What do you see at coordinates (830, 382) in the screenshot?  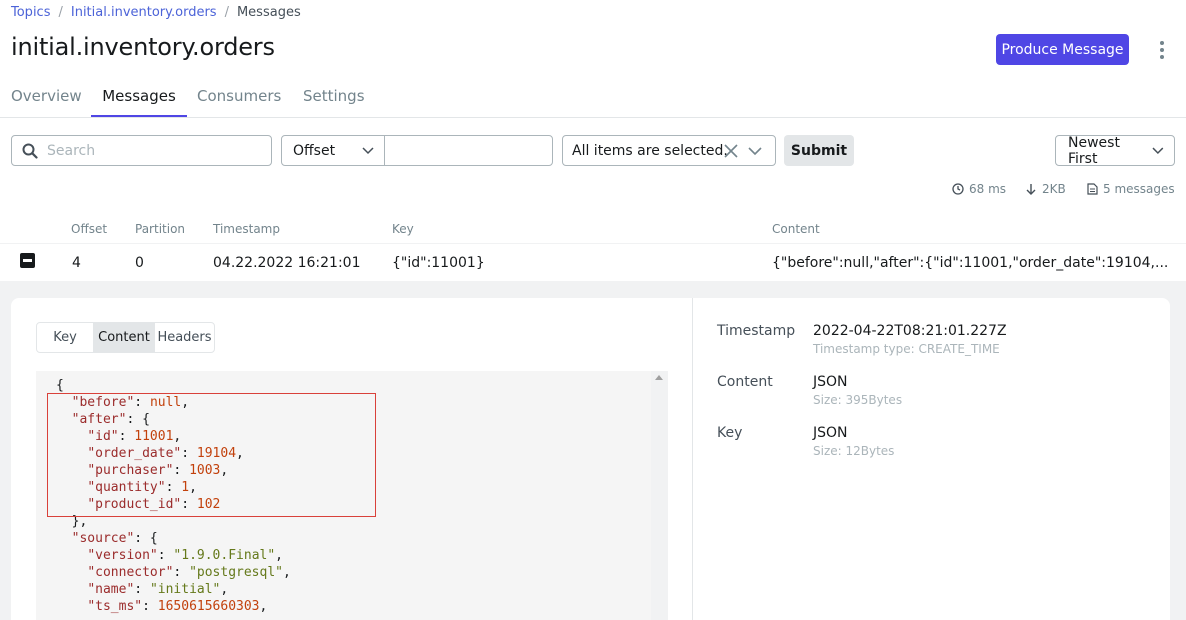 I see `meta-content-value: JSON` at bounding box center [830, 382].